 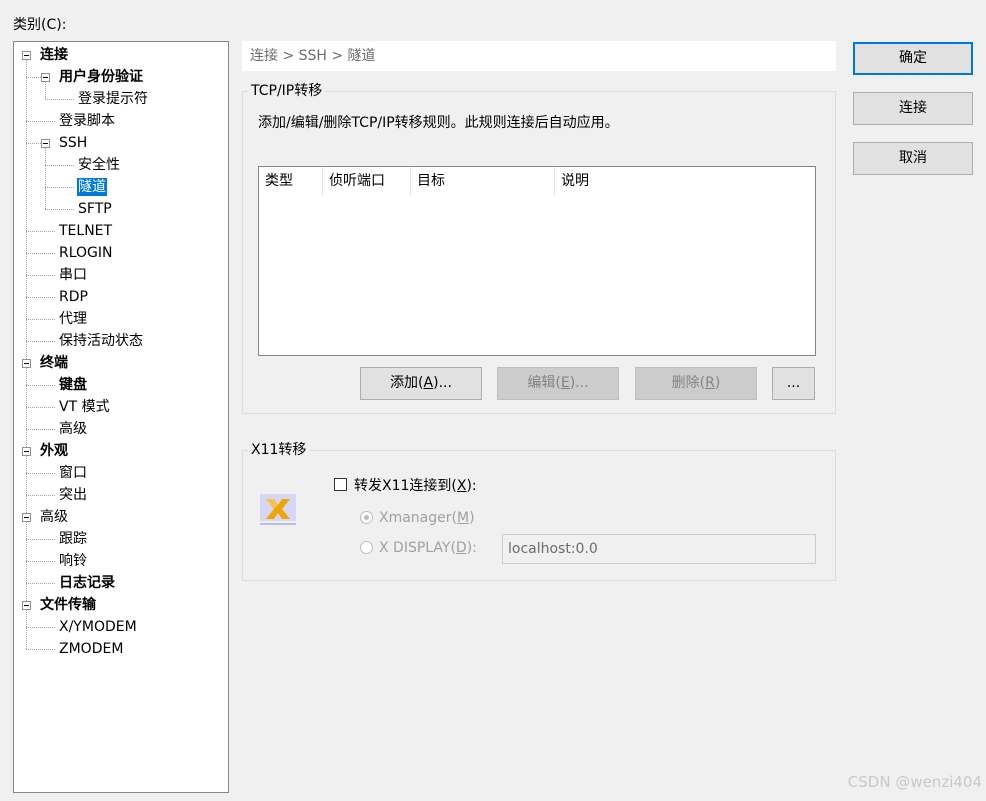 I want to click on forward-x11-text: 转发X11连接到(, so click(x=405, y=486).